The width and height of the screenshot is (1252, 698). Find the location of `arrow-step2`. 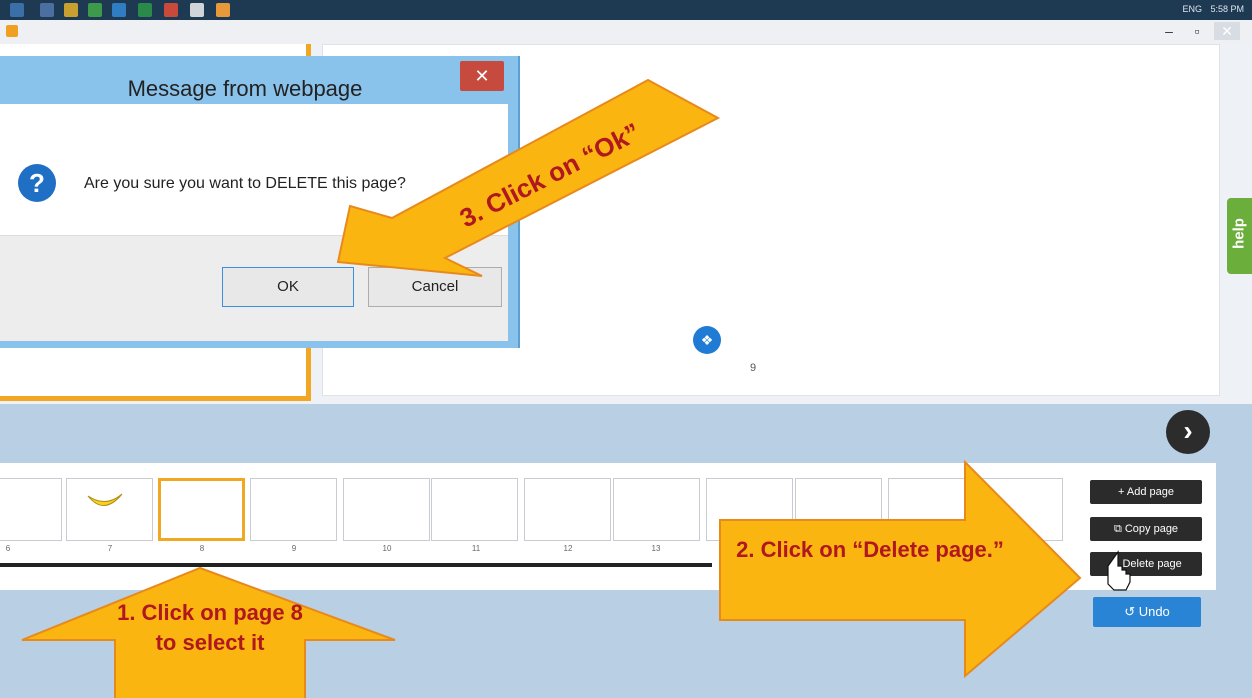

arrow-step2 is located at coordinates (900, 569).